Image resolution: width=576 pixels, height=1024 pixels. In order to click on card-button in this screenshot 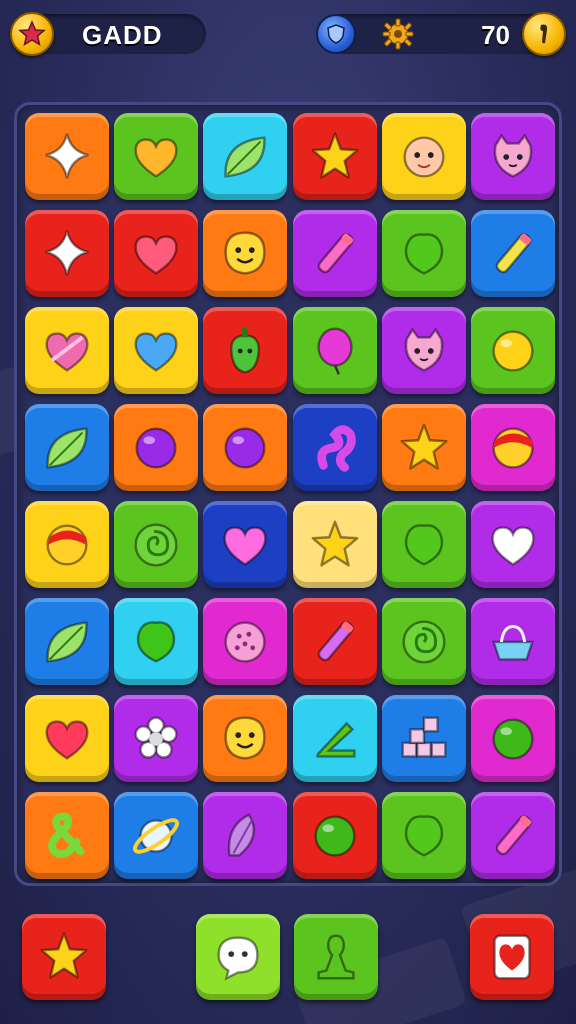, I will do `click(512, 957)`.